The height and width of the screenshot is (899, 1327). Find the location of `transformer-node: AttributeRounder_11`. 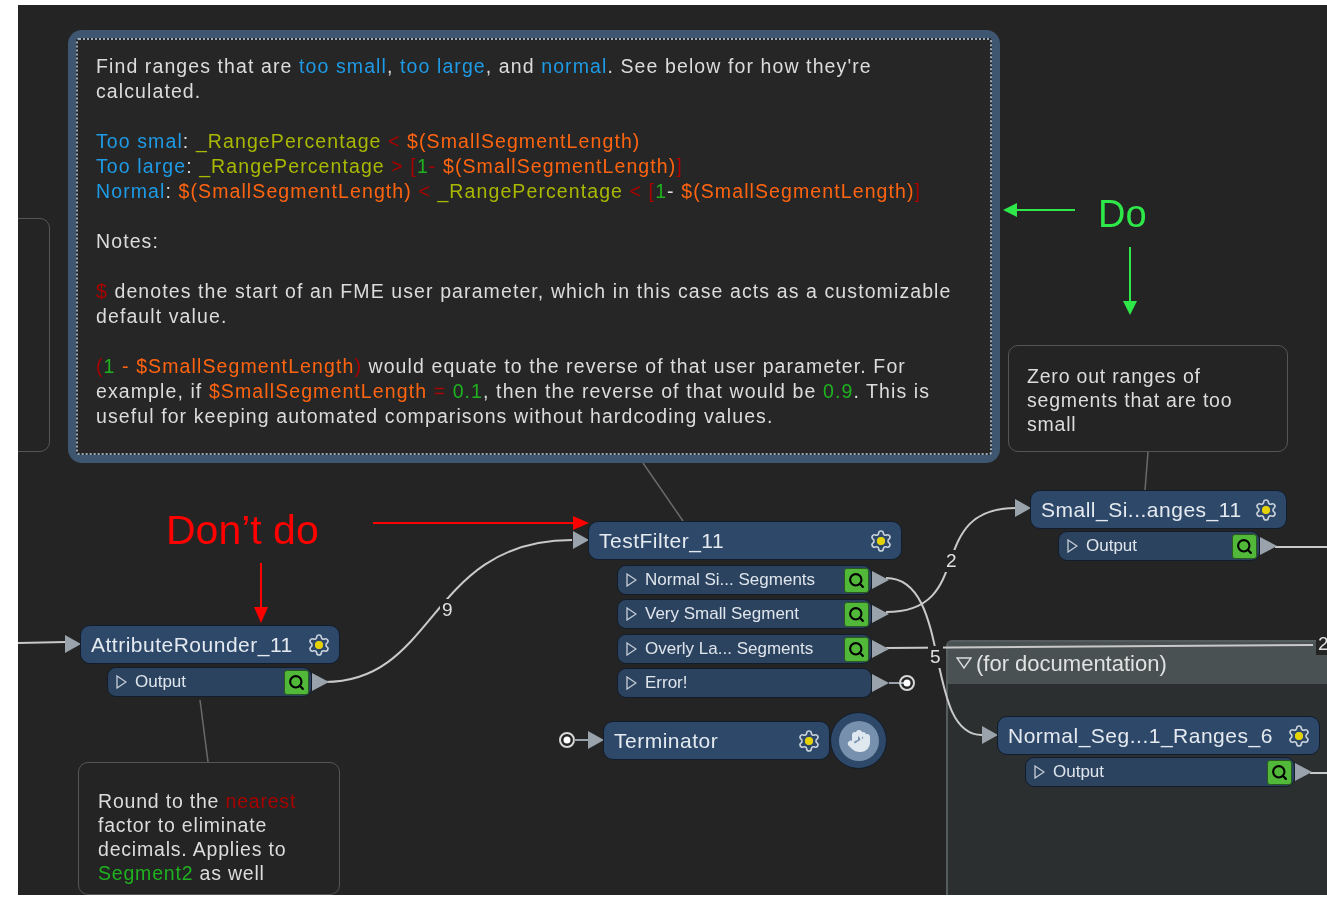

transformer-node: AttributeRounder_11 is located at coordinates (210, 644).